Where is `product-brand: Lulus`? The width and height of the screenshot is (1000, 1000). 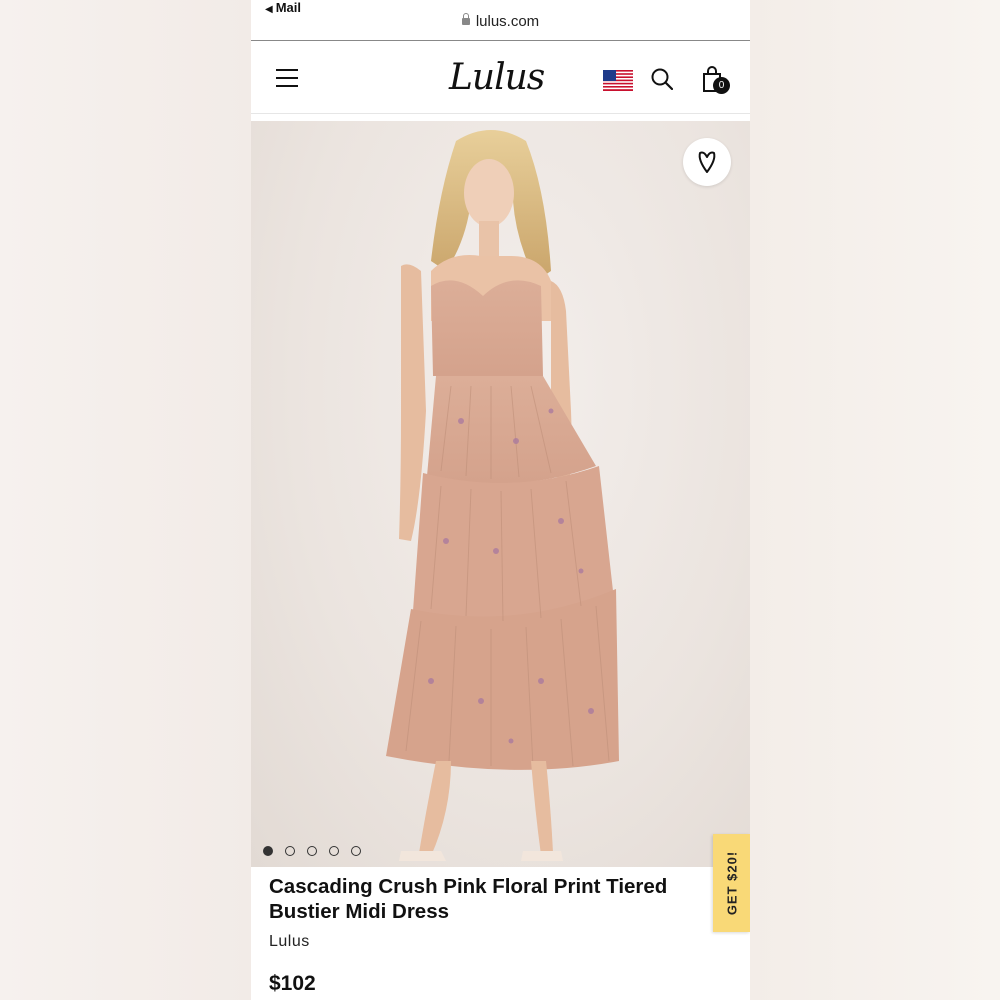
product-brand: Lulus is located at coordinates (289, 942).